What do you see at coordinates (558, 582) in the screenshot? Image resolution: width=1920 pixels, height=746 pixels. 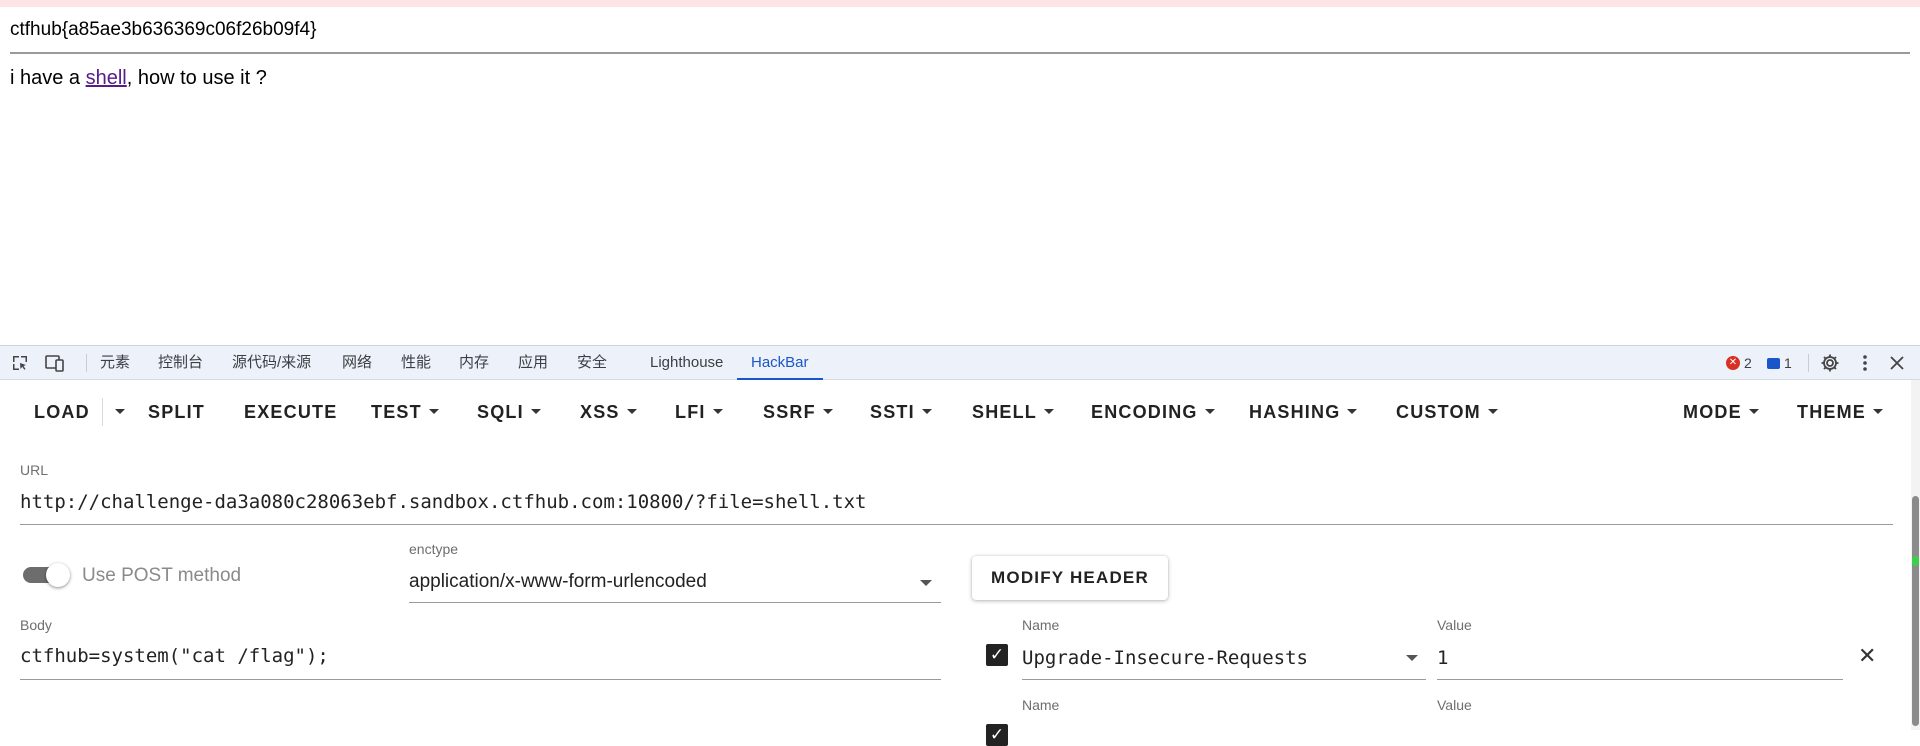 I see `enctype-select: application/x-www-form-urlencoded` at bounding box center [558, 582].